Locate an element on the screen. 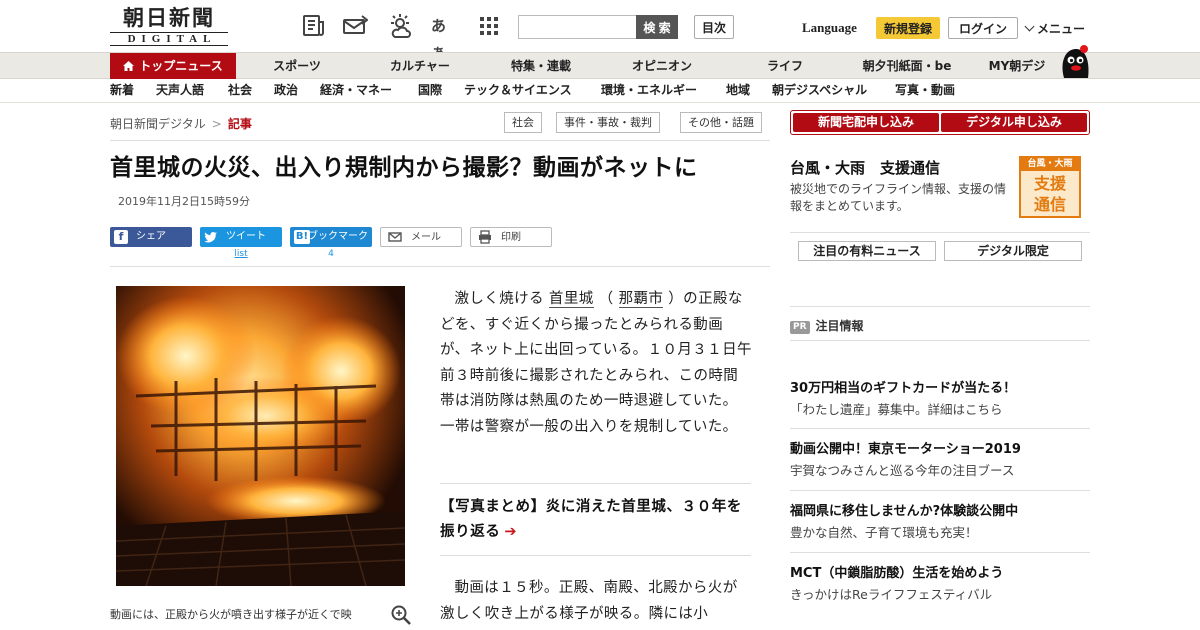  nav-item-culture: カルチャー is located at coordinates (420, 66).